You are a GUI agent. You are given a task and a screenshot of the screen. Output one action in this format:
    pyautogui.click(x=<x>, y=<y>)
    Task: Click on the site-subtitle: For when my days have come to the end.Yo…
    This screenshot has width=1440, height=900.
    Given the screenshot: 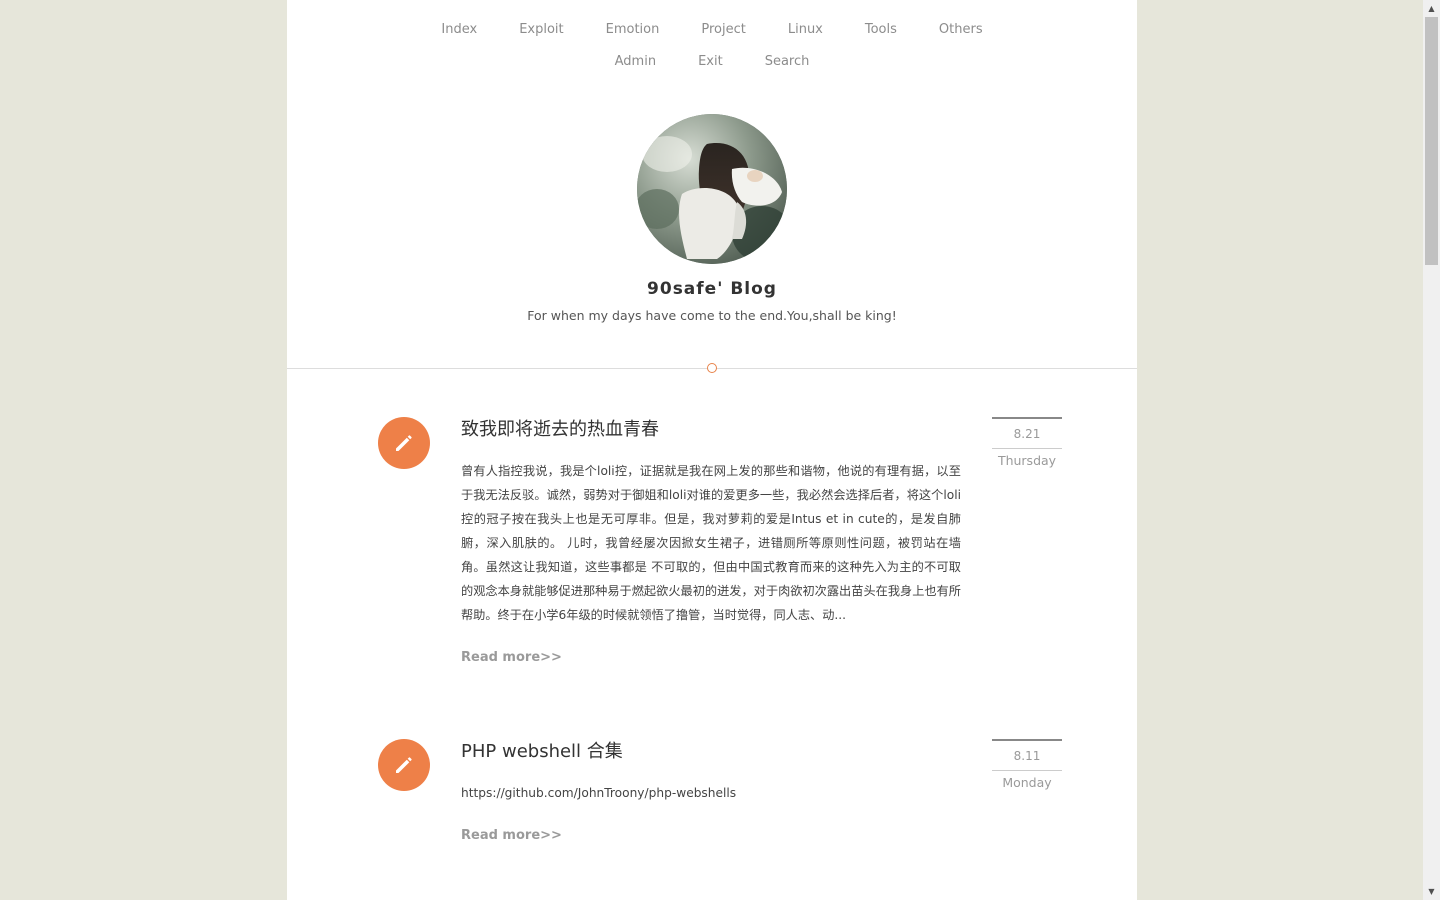 What is the action you would take?
    pyautogui.click(x=712, y=315)
    